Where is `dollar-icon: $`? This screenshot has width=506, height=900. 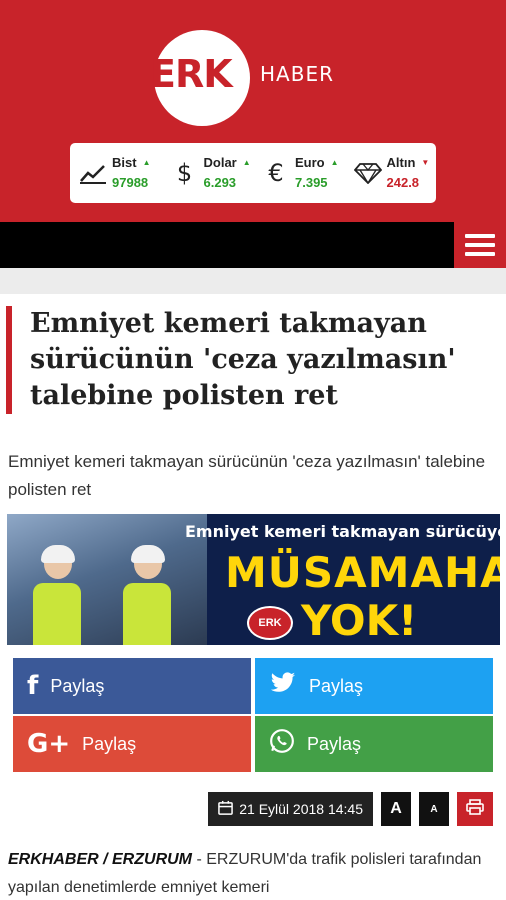
dollar-icon: $ is located at coordinates (184, 173).